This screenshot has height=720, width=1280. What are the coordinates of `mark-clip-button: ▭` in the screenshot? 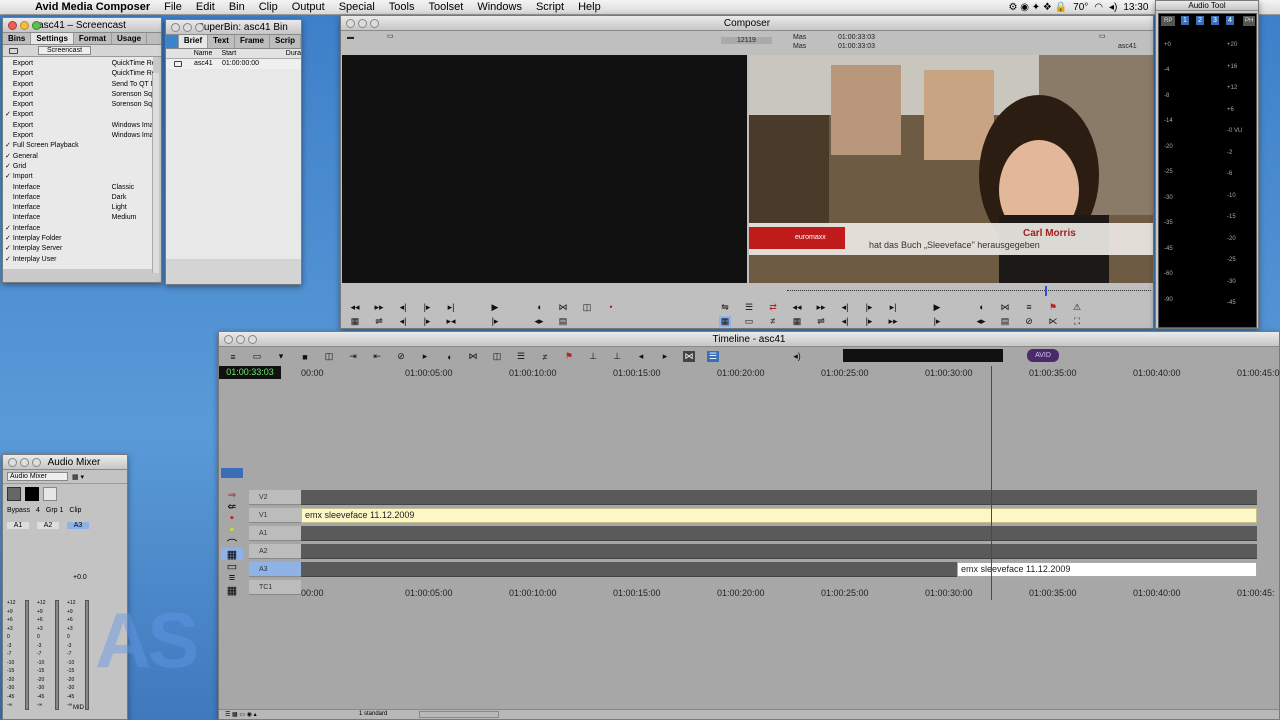 It's located at (749, 321).